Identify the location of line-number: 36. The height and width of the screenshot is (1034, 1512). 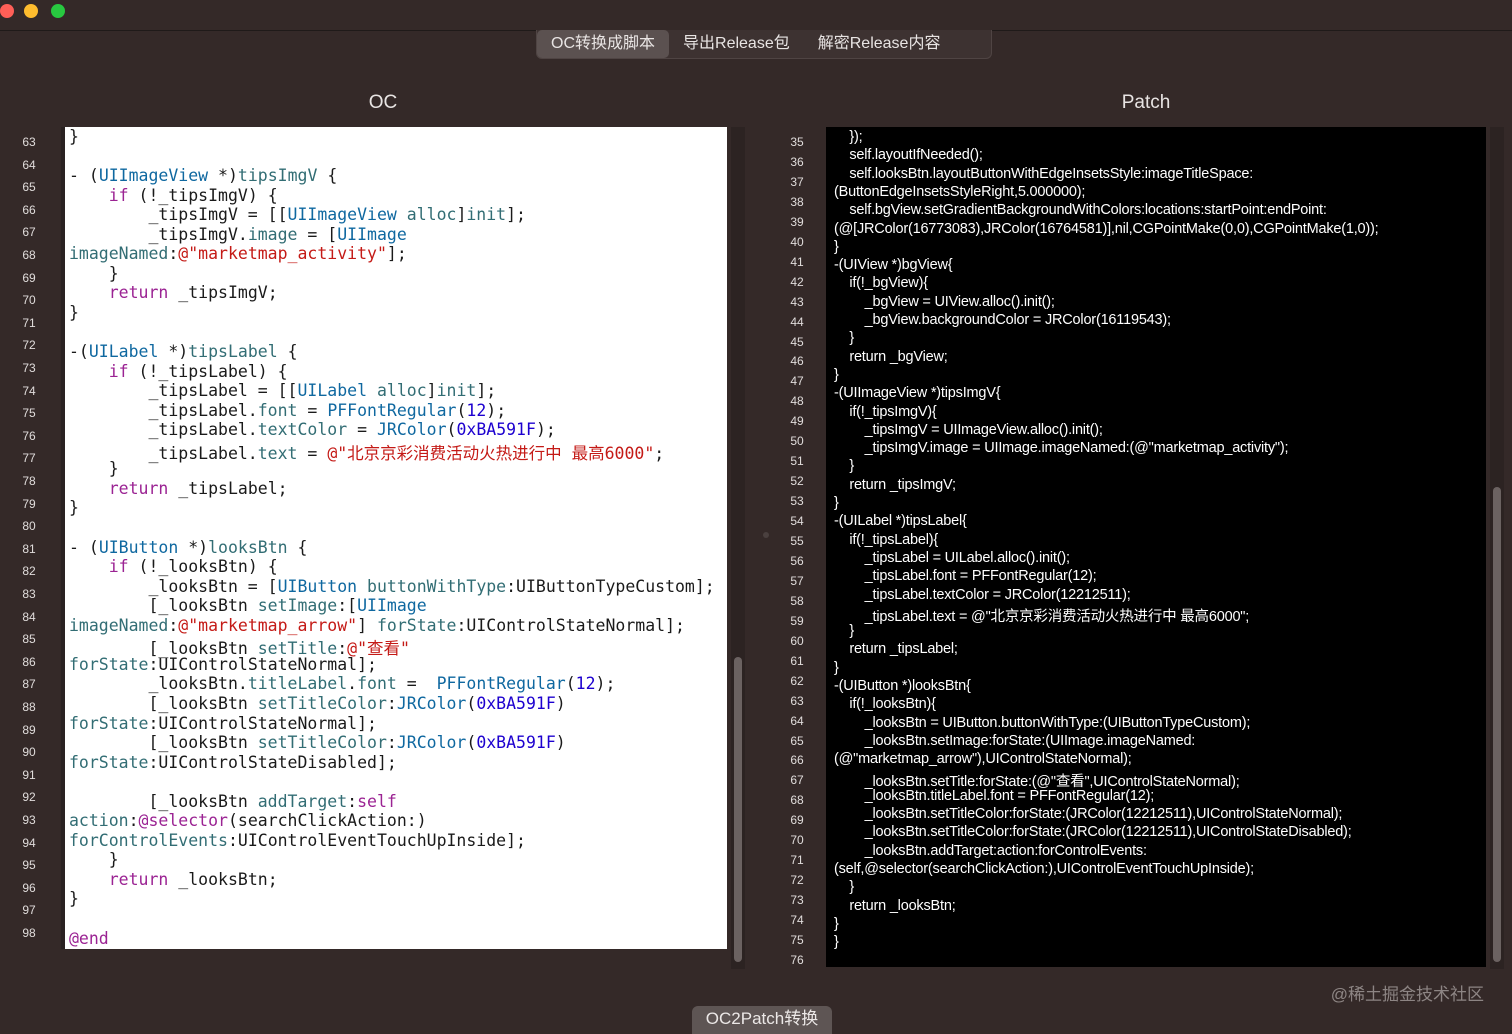
(797, 161).